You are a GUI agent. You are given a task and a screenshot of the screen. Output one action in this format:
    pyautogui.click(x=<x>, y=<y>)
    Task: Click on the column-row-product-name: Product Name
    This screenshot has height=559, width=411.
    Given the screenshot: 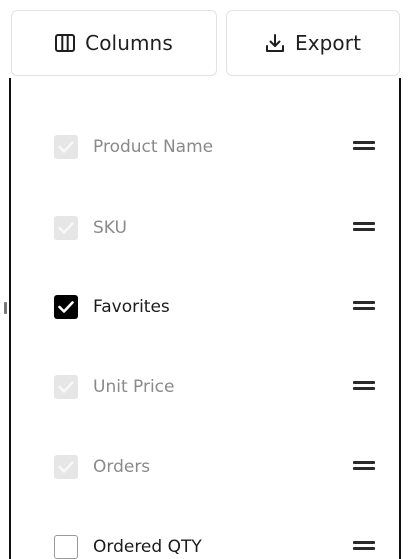 What is the action you would take?
    pyautogui.click(x=219, y=147)
    